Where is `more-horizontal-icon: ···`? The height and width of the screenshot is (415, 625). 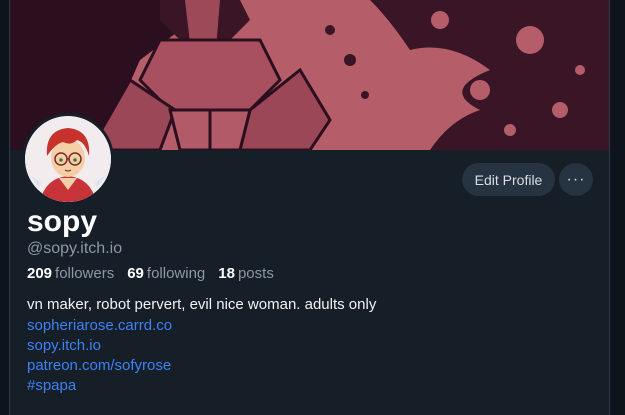 more-horizontal-icon: ··· is located at coordinates (576, 179).